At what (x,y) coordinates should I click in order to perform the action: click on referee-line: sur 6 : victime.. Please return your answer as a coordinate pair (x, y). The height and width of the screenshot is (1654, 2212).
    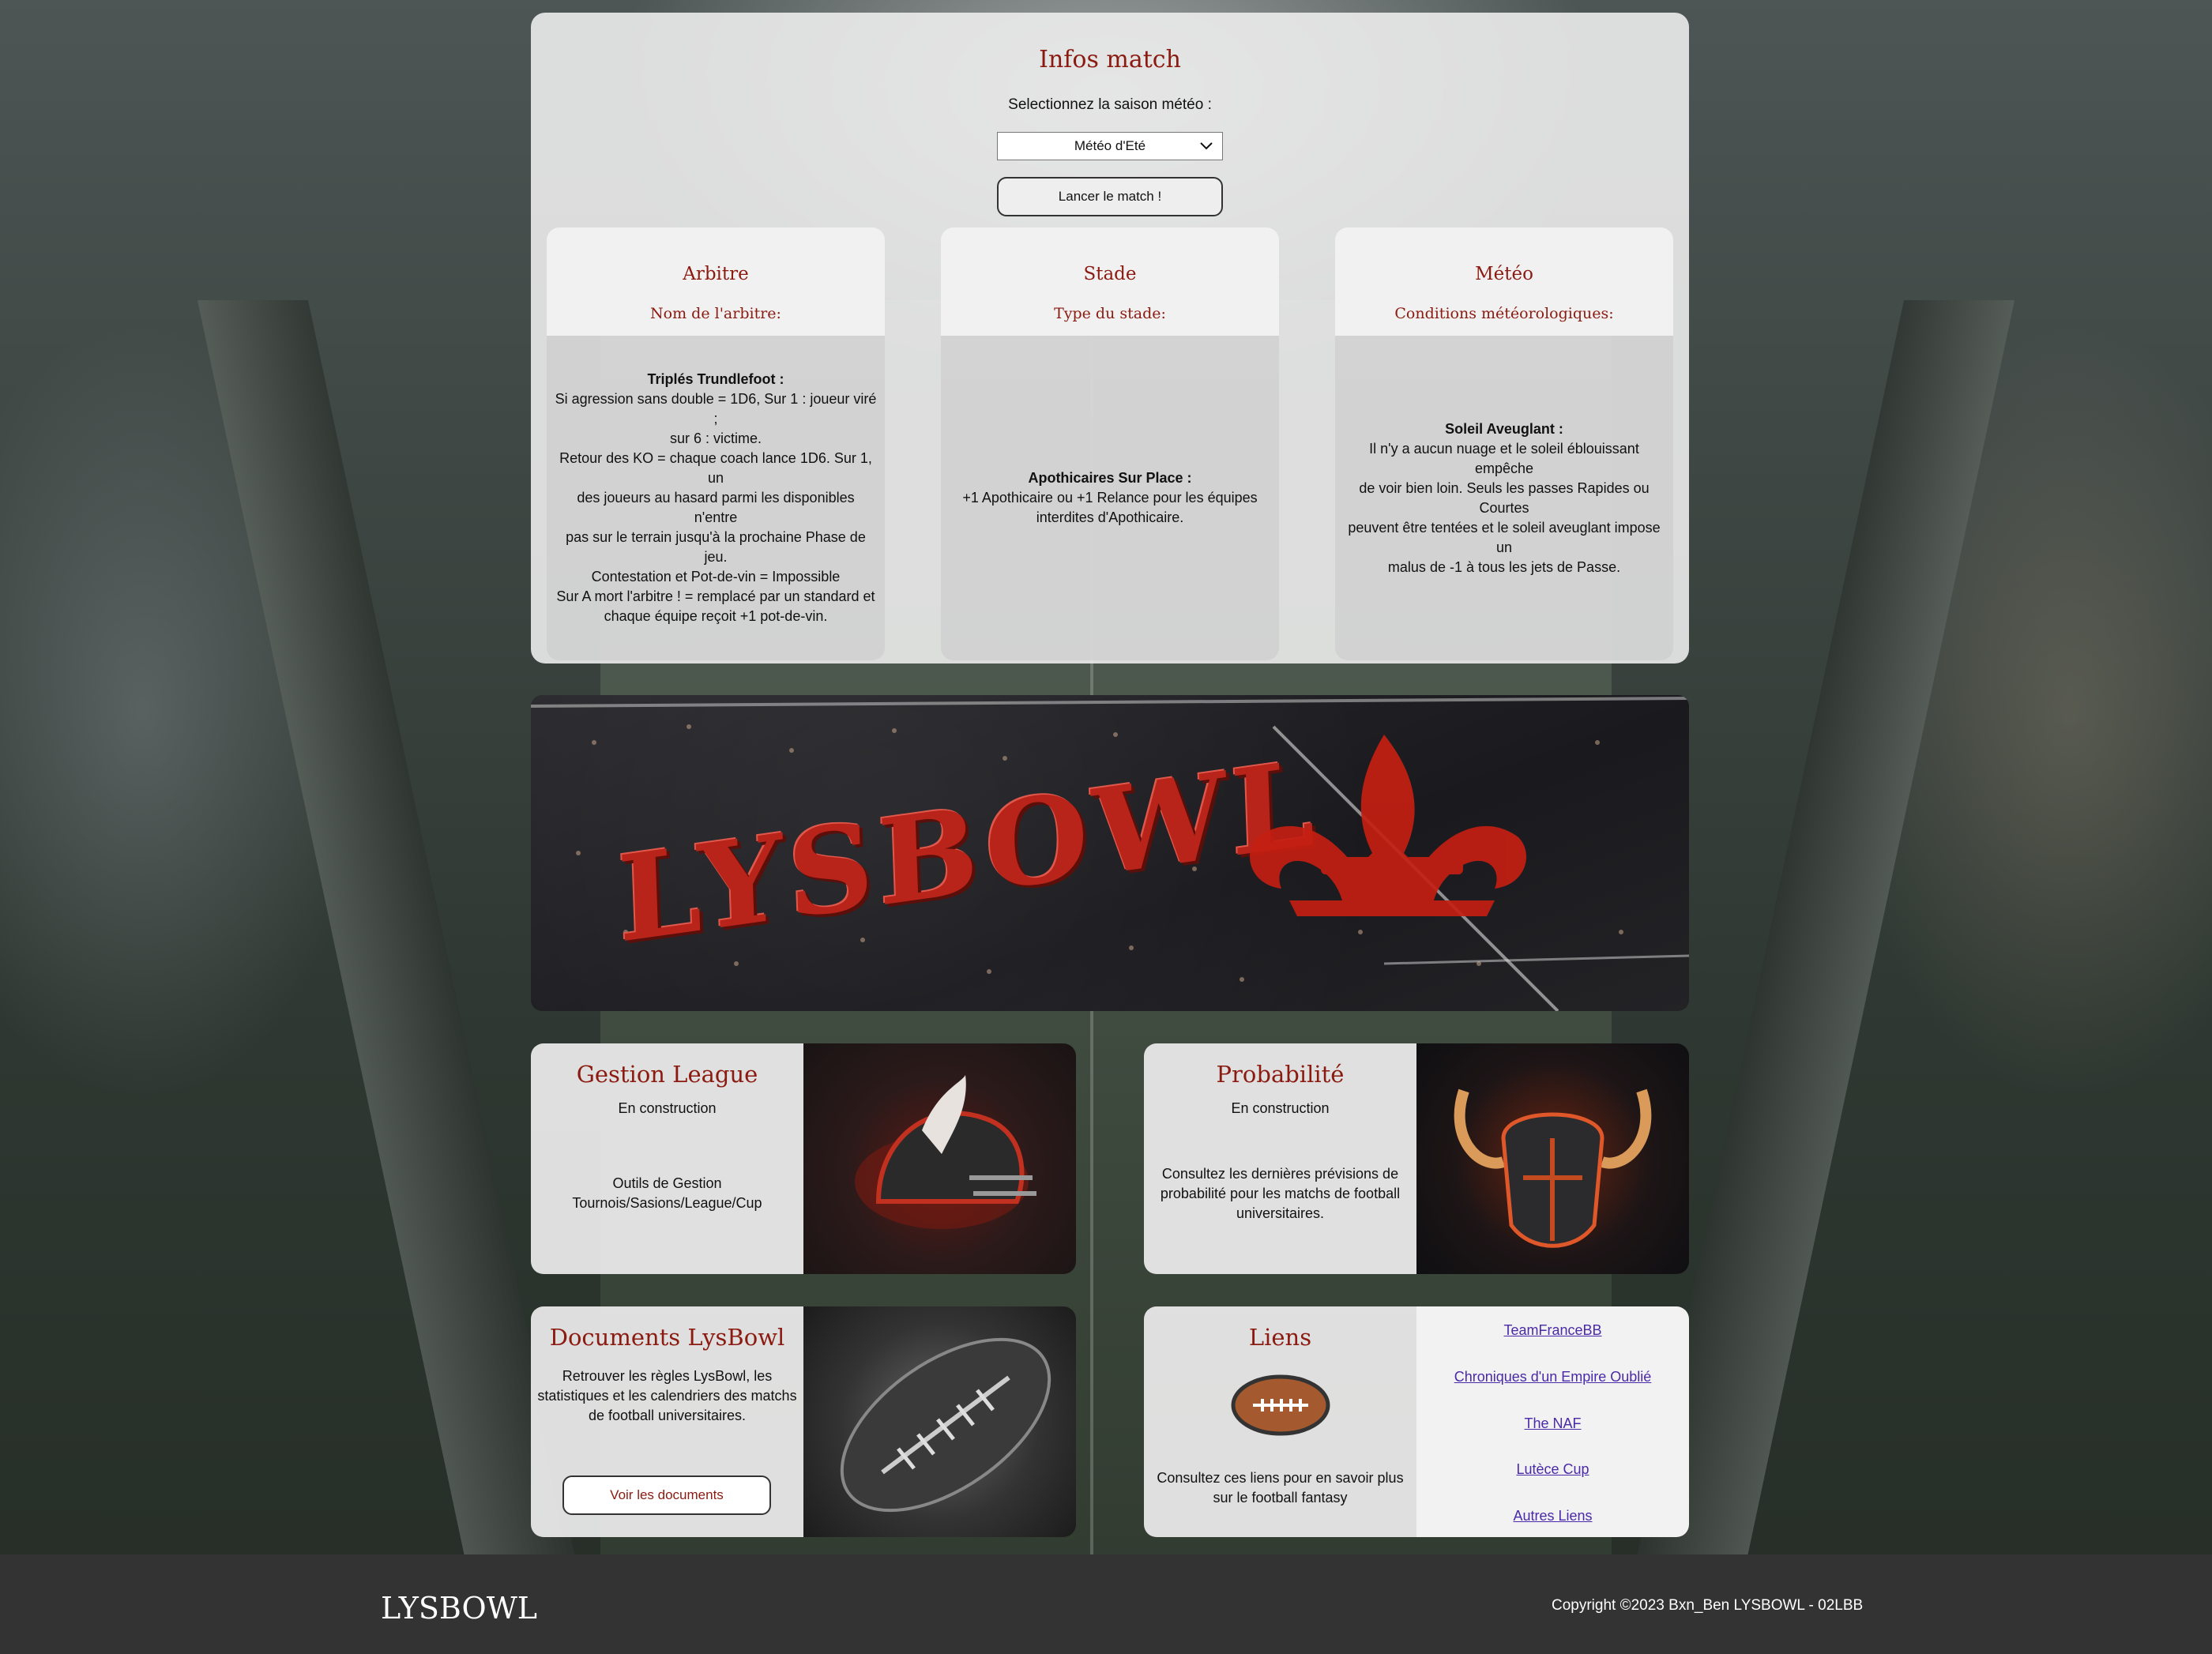
    Looking at the image, I should click on (716, 438).